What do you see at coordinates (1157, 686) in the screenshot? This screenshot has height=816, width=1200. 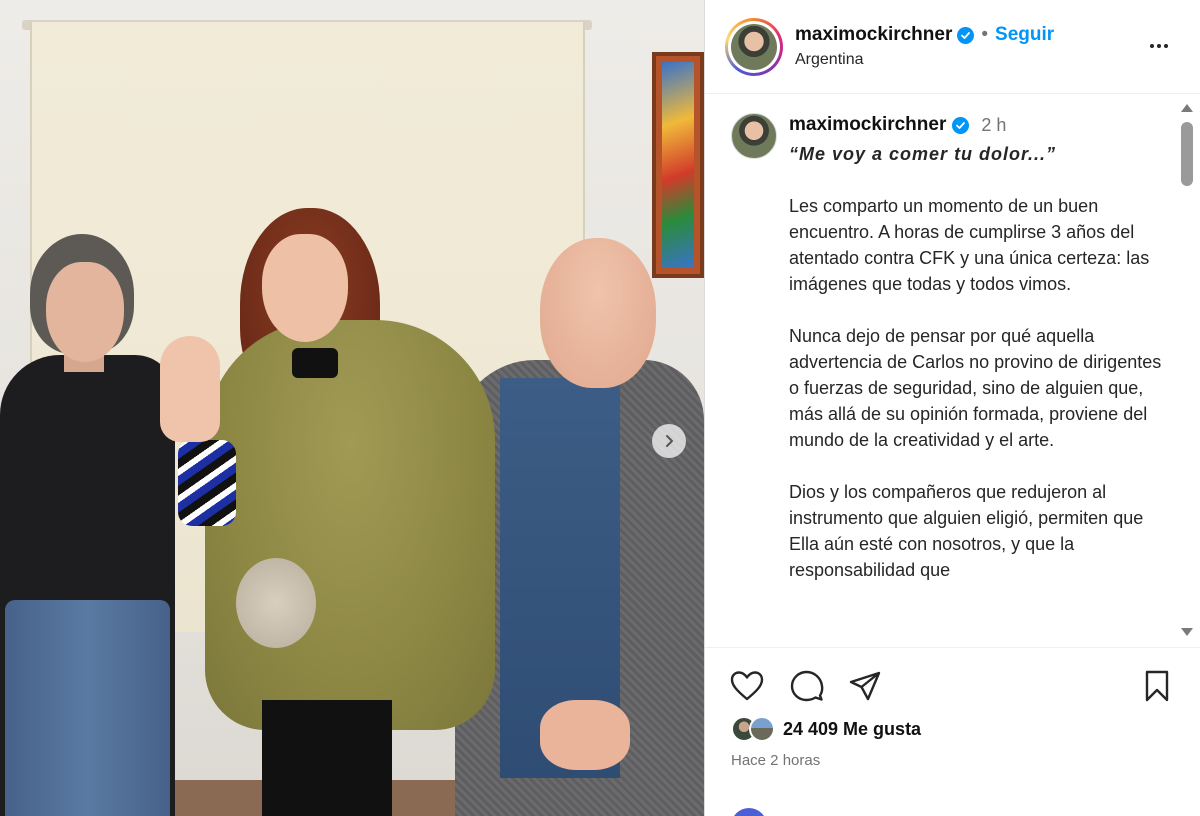 I see `bookmark-icon` at bounding box center [1157, 686].